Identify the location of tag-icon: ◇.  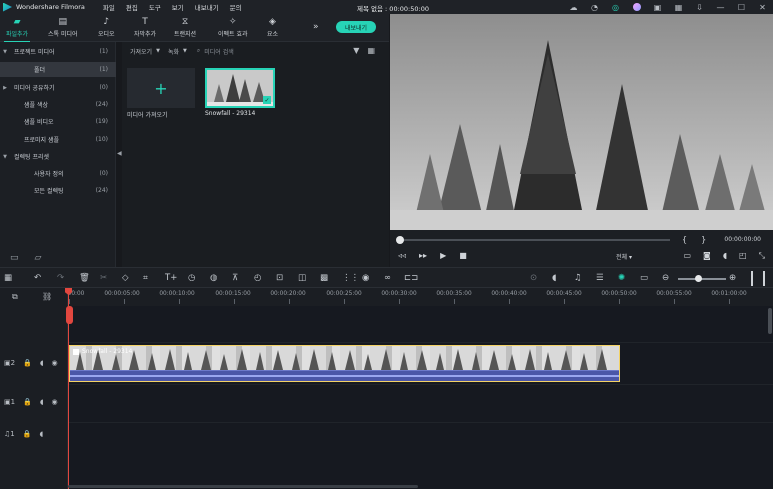
(125, 278).